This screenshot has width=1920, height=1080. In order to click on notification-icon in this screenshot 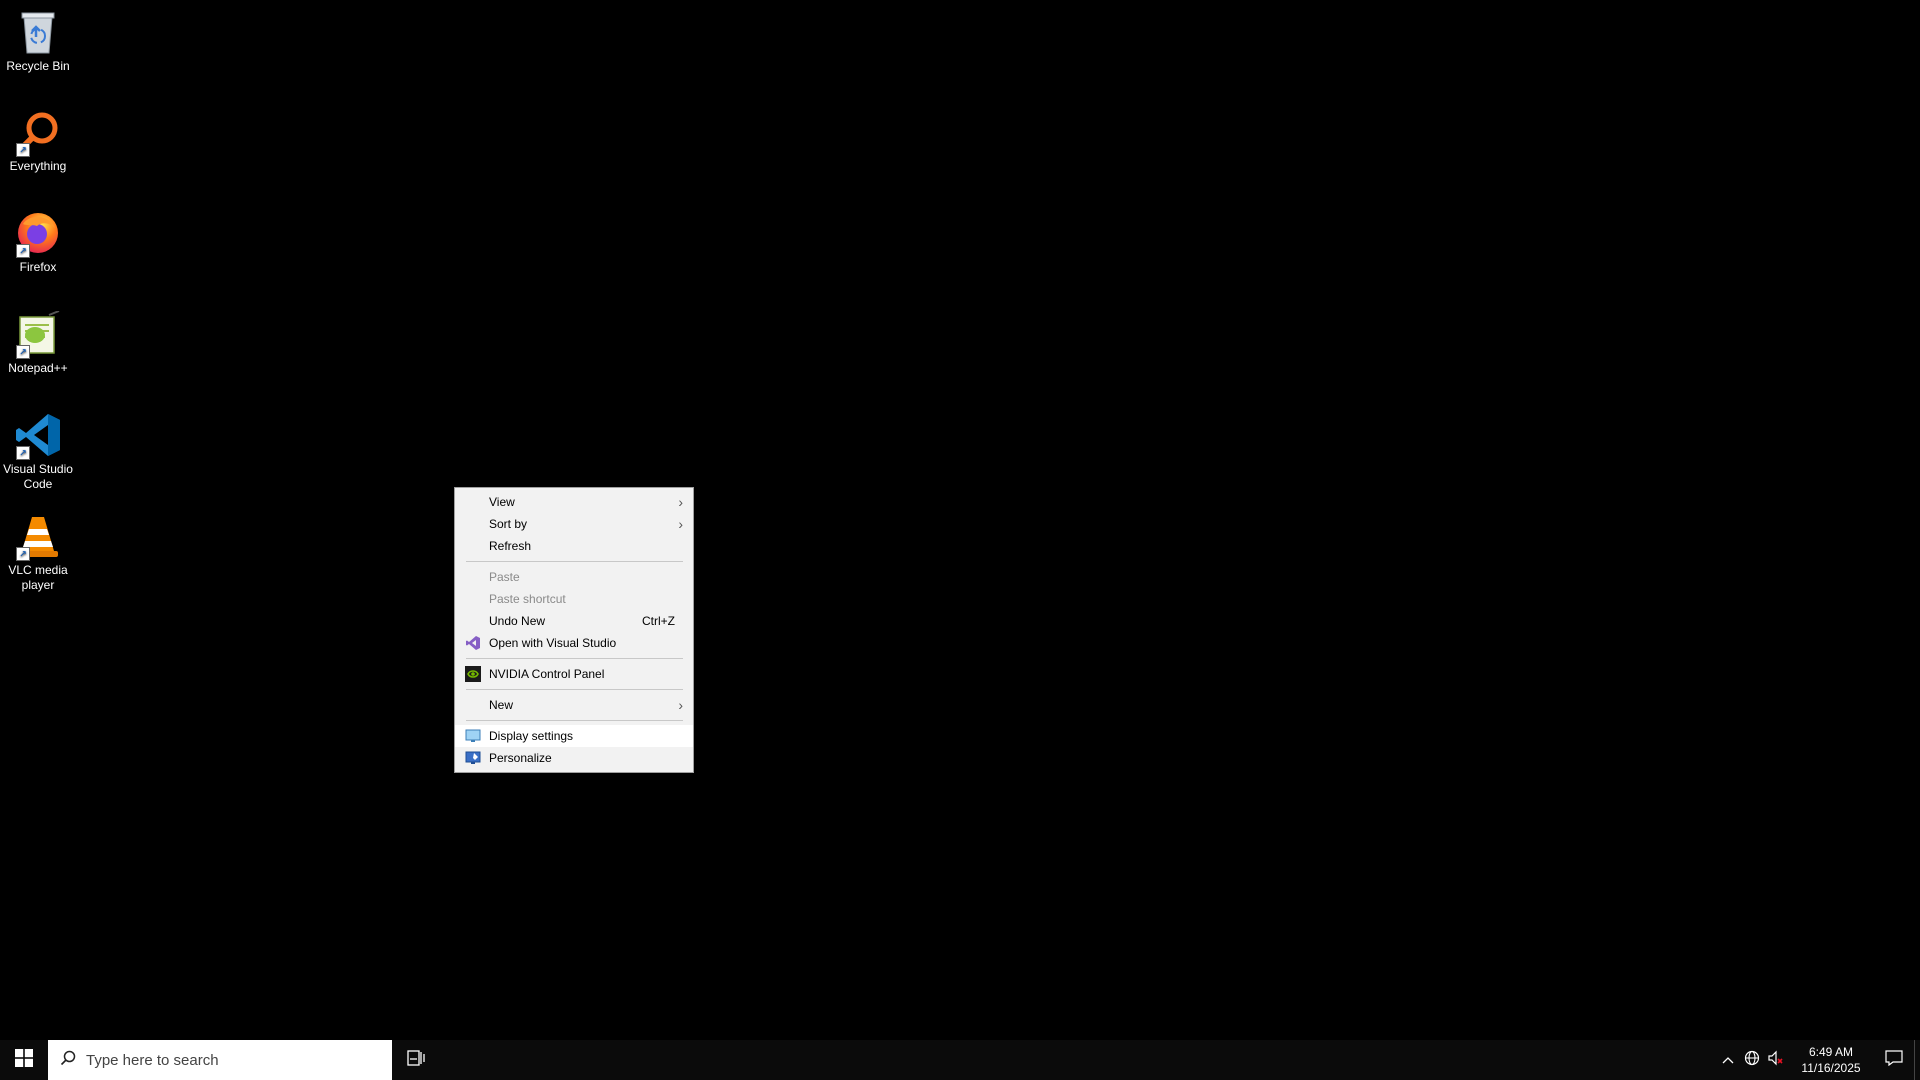, I will do `click(1894, 1060)`.